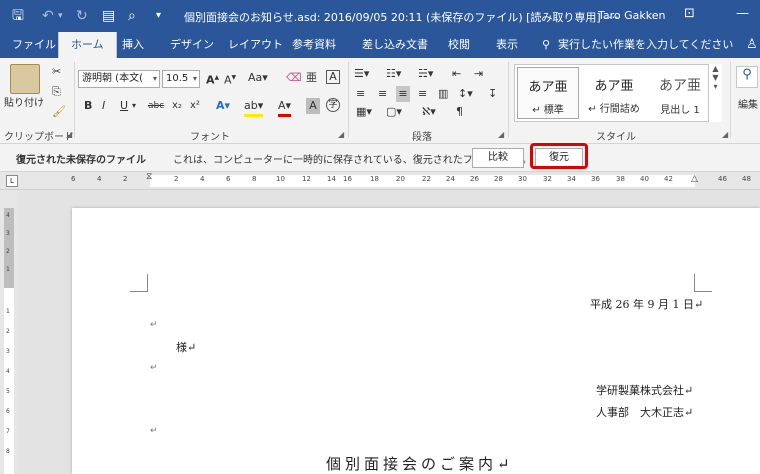  What do you see at coordinates (88, 106) in the screenshot?
I see `bold-icon: B` at bounding box center [88, 106].